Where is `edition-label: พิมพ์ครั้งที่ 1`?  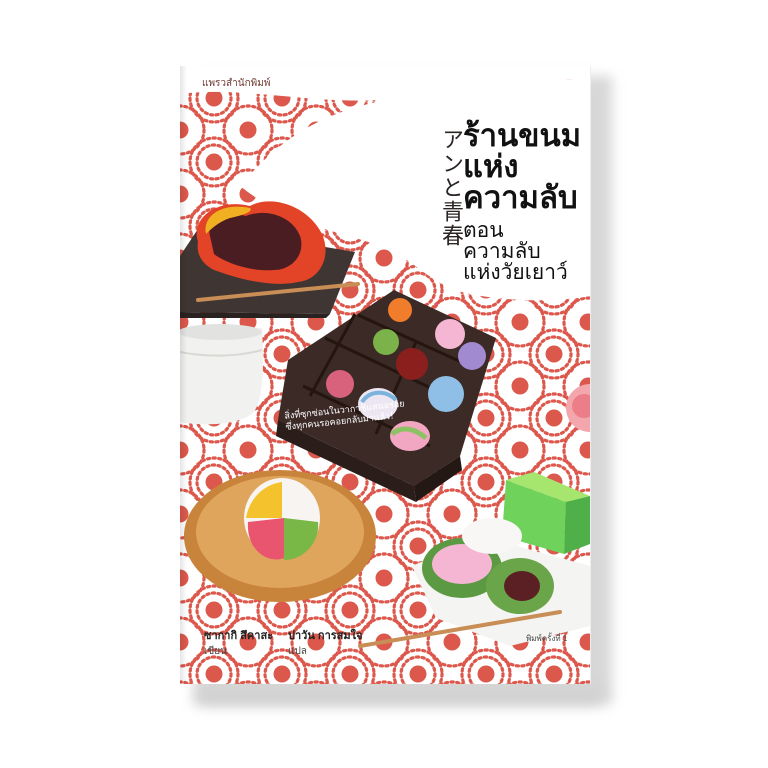 edition-label: พิมพ์ครั้งที่ 1 is located at coordinates (547, 638).